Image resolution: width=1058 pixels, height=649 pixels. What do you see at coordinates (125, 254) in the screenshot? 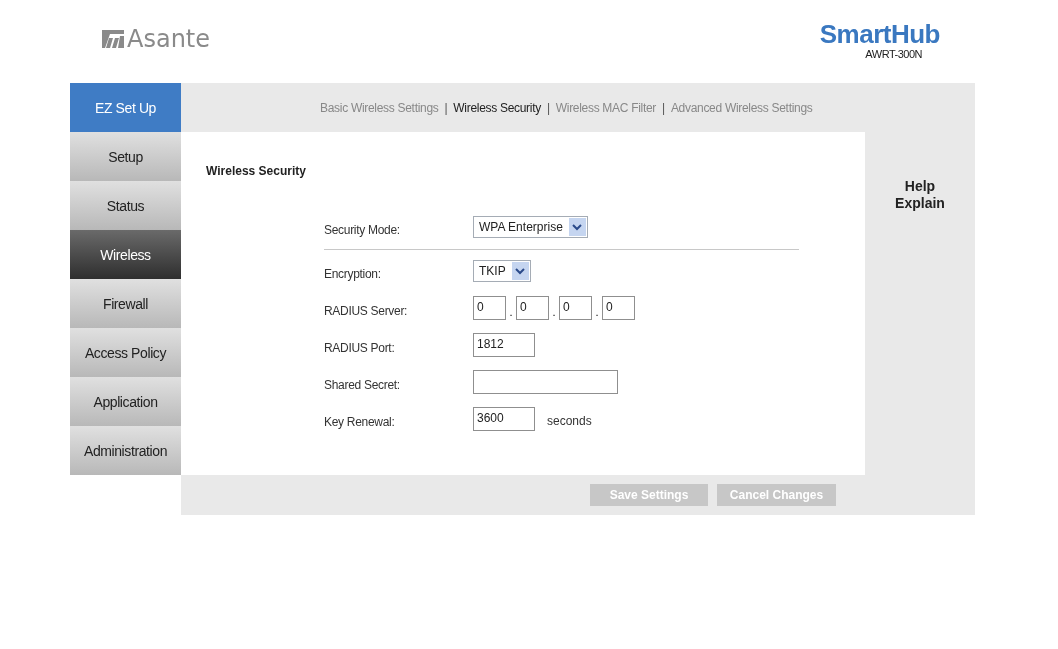
I see `sidebar-item: Wireless` at bounding box center [125, 254].